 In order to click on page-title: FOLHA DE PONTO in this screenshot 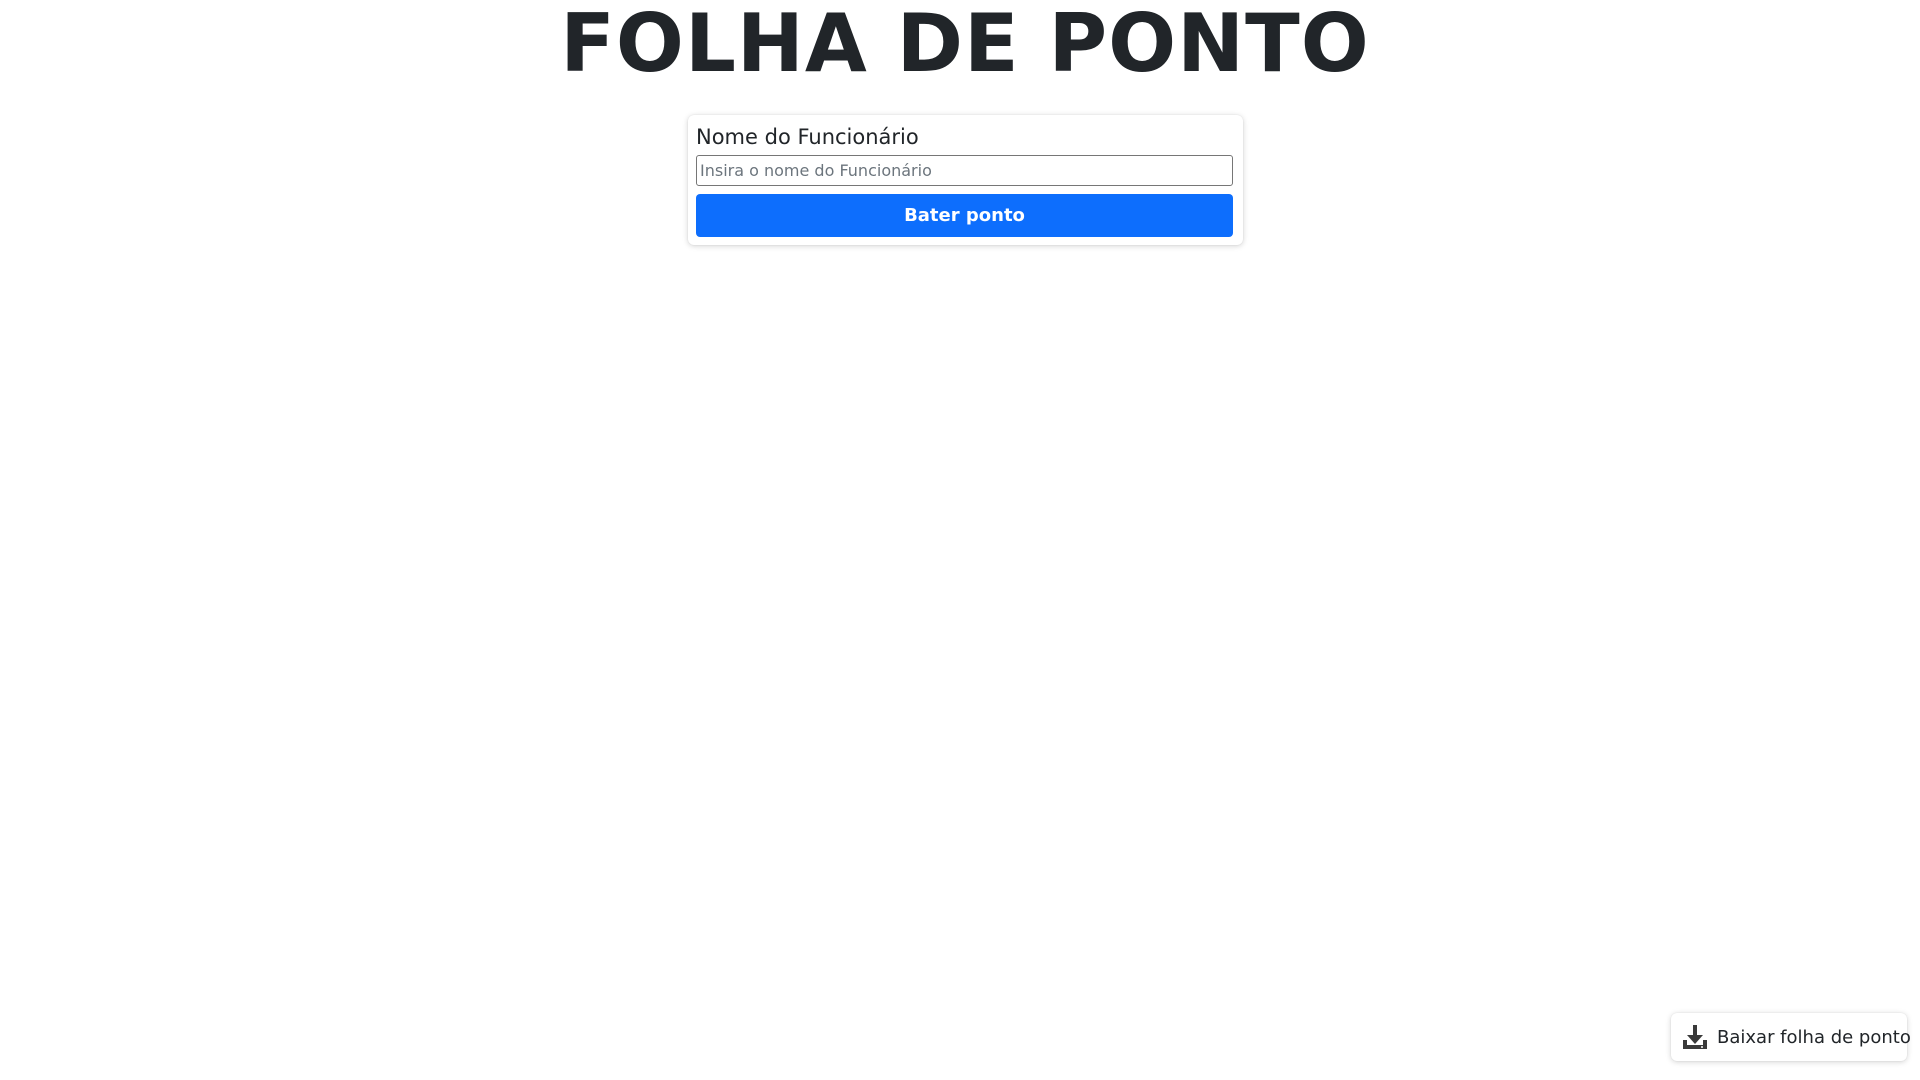, I will do `click(965, 45)`.